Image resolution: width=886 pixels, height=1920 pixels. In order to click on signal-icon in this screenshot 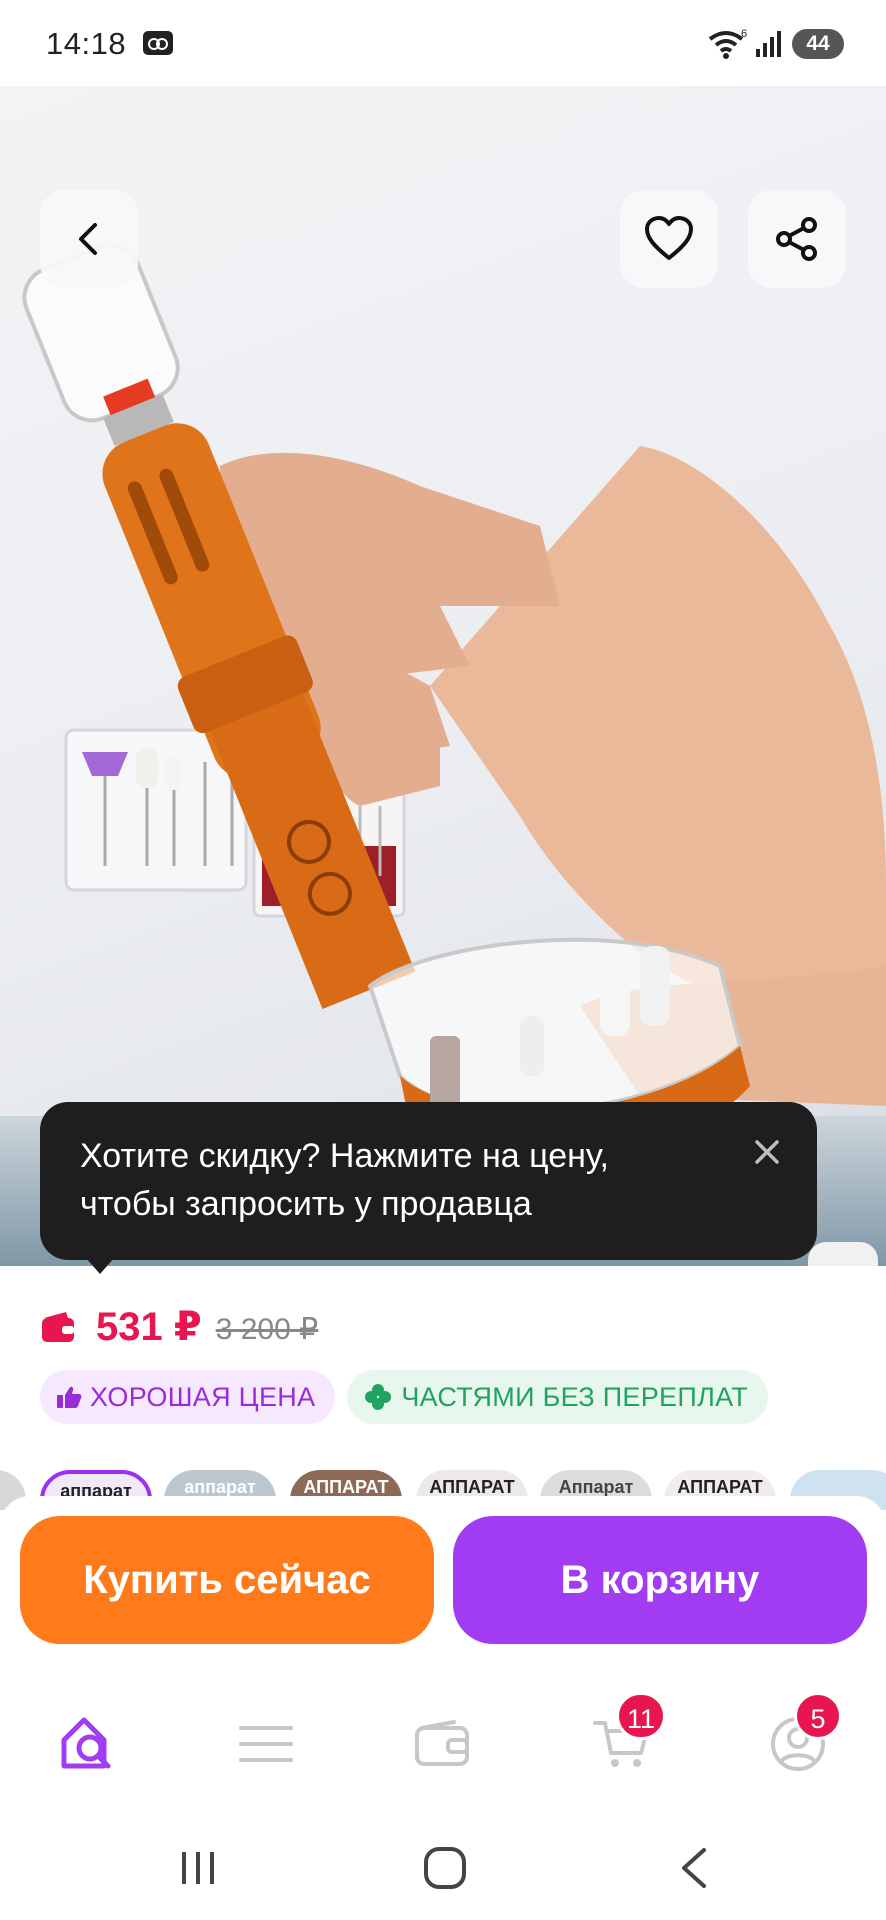, I will do `click(768, 44)`.